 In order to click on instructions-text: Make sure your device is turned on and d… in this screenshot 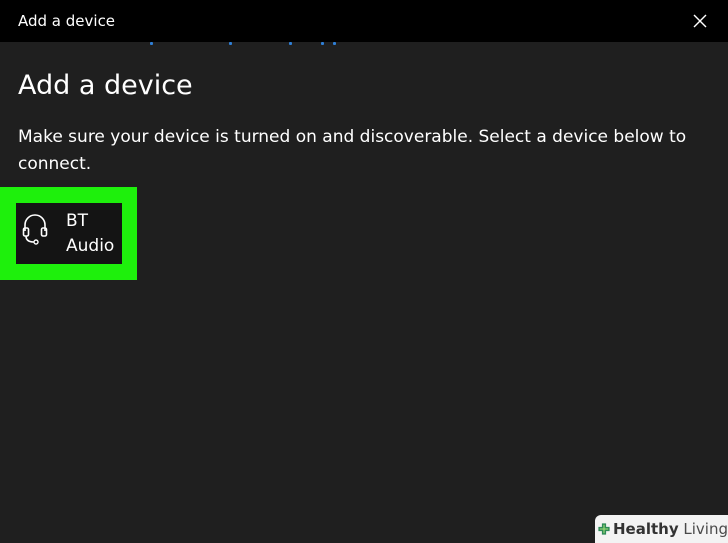, I will do `click(352, 150)`.